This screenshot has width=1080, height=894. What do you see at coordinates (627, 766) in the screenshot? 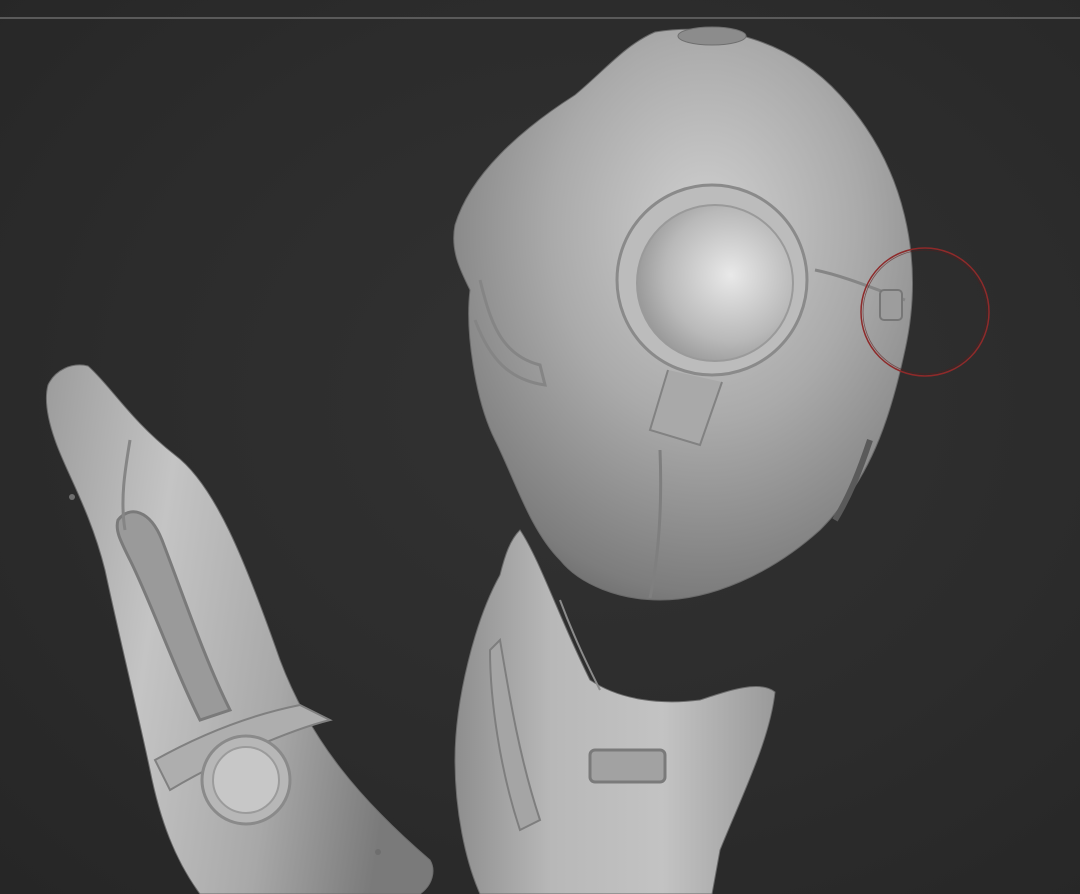
I see `neck-slot` at bounding box center [627, 766].